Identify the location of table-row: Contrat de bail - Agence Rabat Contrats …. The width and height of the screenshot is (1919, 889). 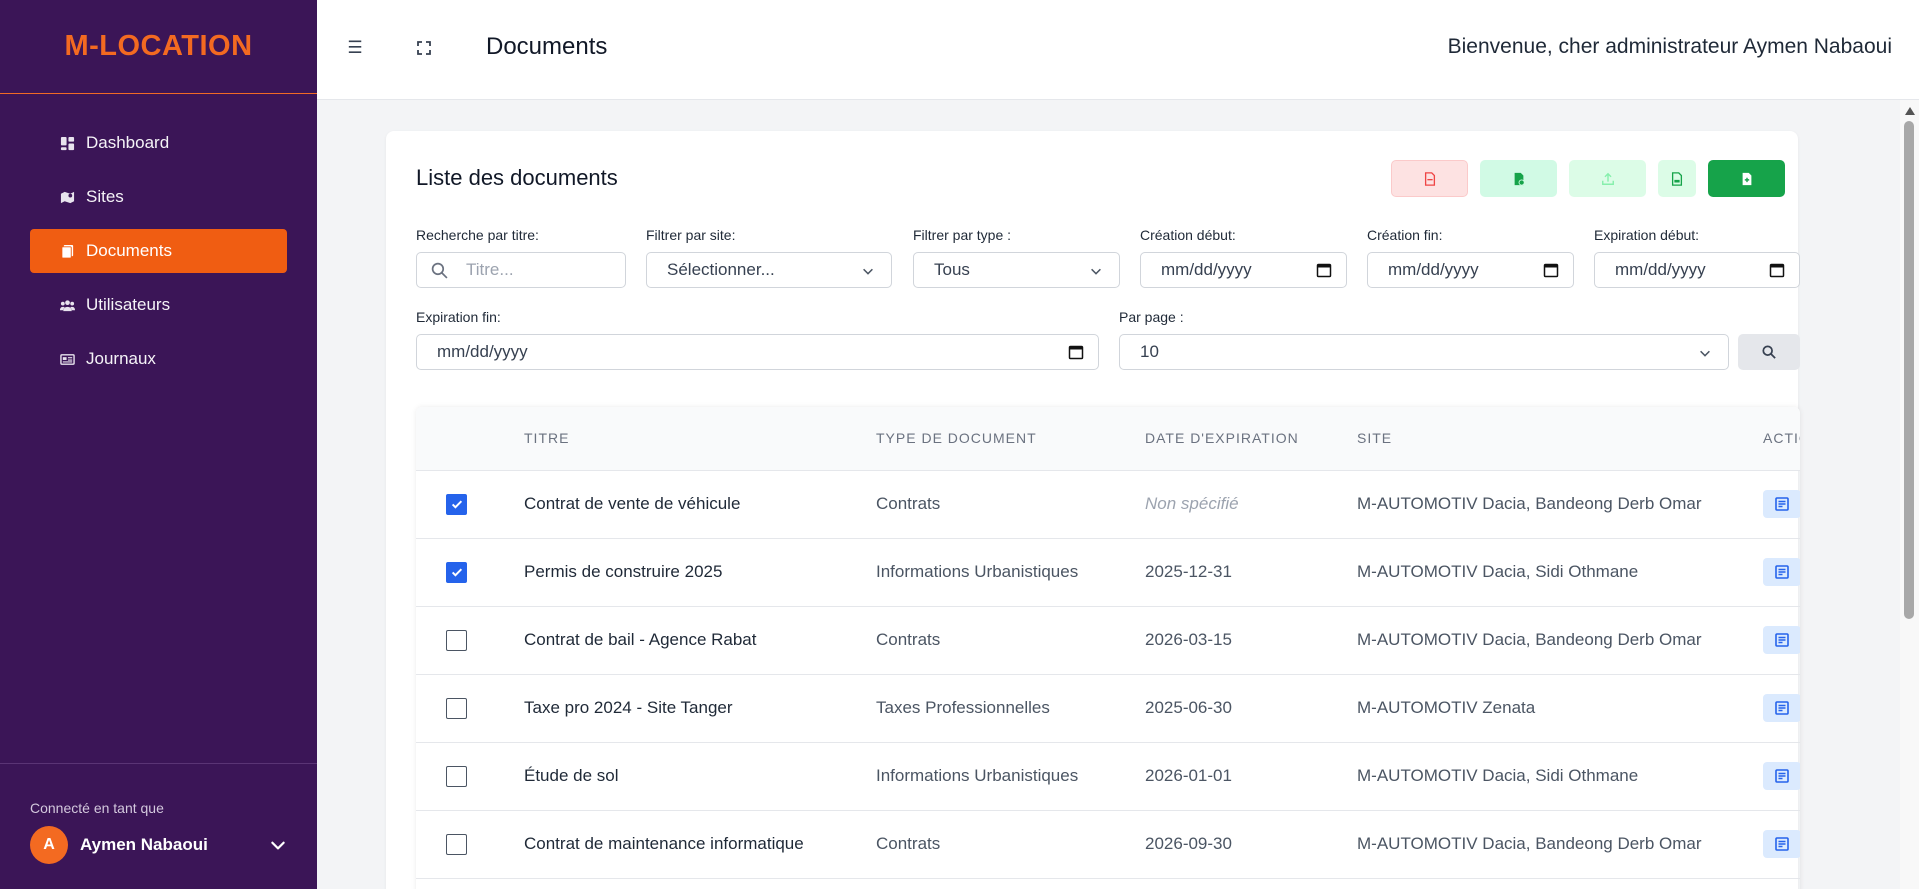
(1108, 640).